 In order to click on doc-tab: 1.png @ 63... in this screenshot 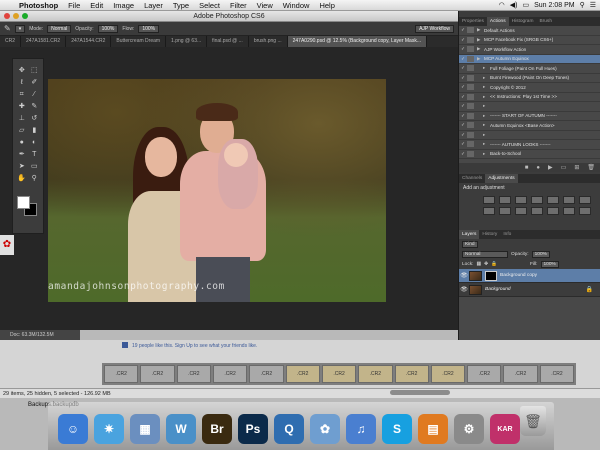, I will do `click(187, 41)`.